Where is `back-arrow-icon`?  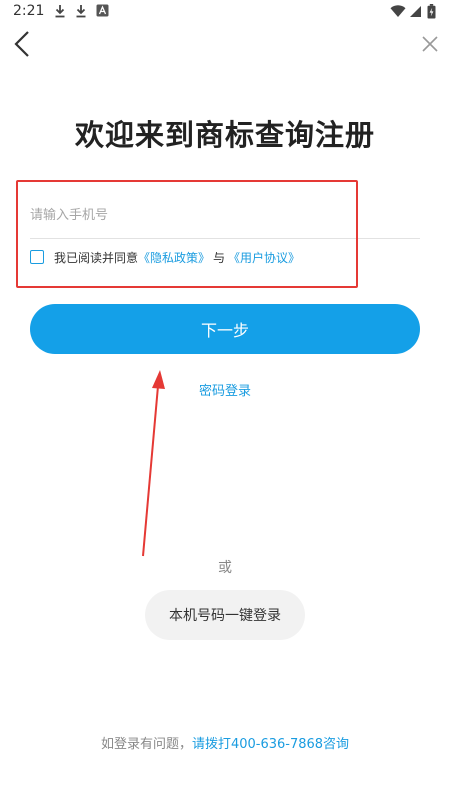
back-arrow-icon is located at coordinates (21, 44).